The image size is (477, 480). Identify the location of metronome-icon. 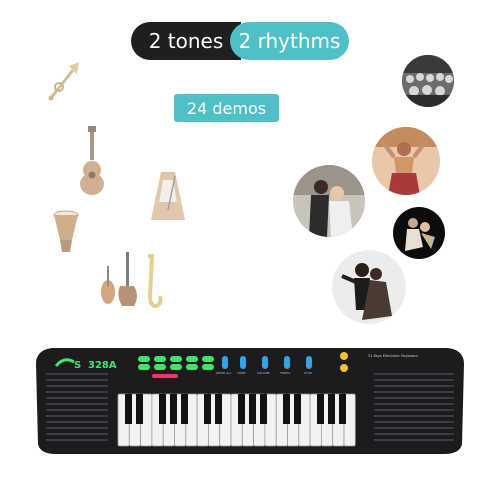
(168, 196).